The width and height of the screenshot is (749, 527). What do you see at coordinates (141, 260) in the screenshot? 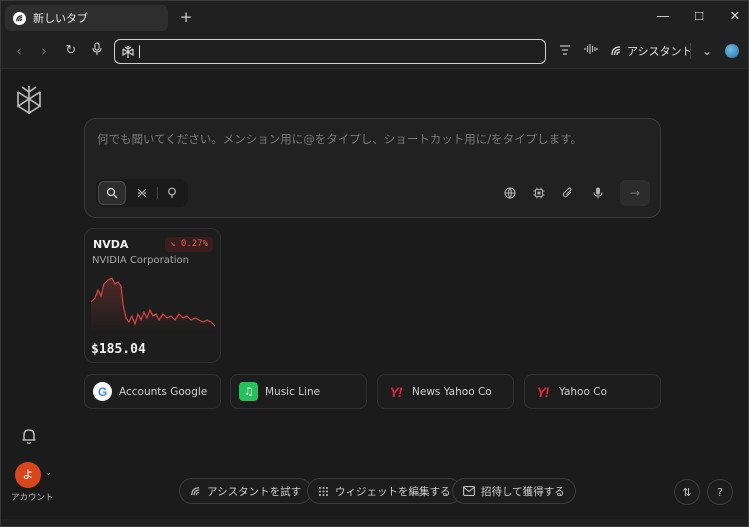
I see `stock-company: NVIDIA Corporation` at bounding box center [141, 260].